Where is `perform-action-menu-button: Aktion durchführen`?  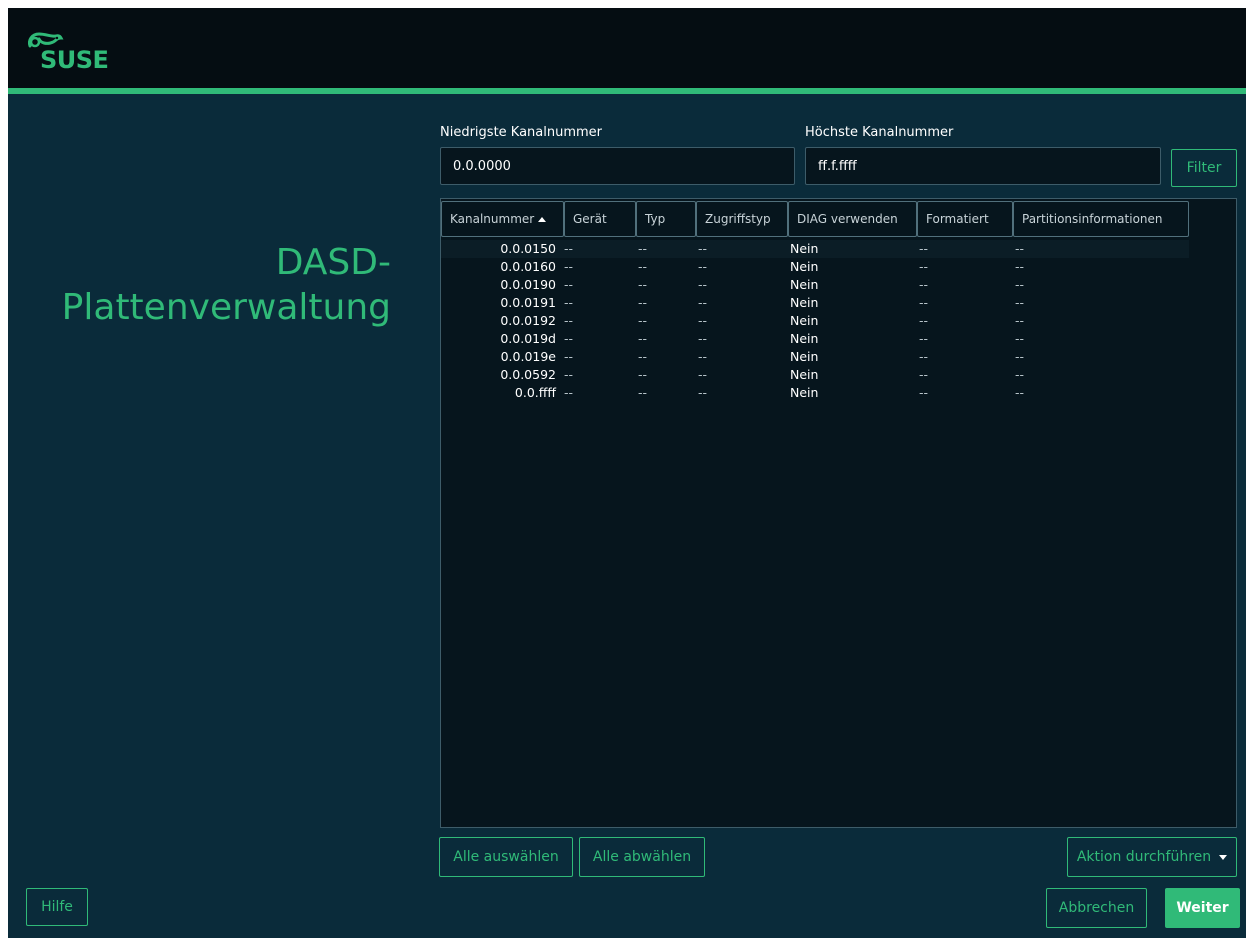
perform-action-menu-button: Aktion durchführen is located at coordinates (1152, 857).